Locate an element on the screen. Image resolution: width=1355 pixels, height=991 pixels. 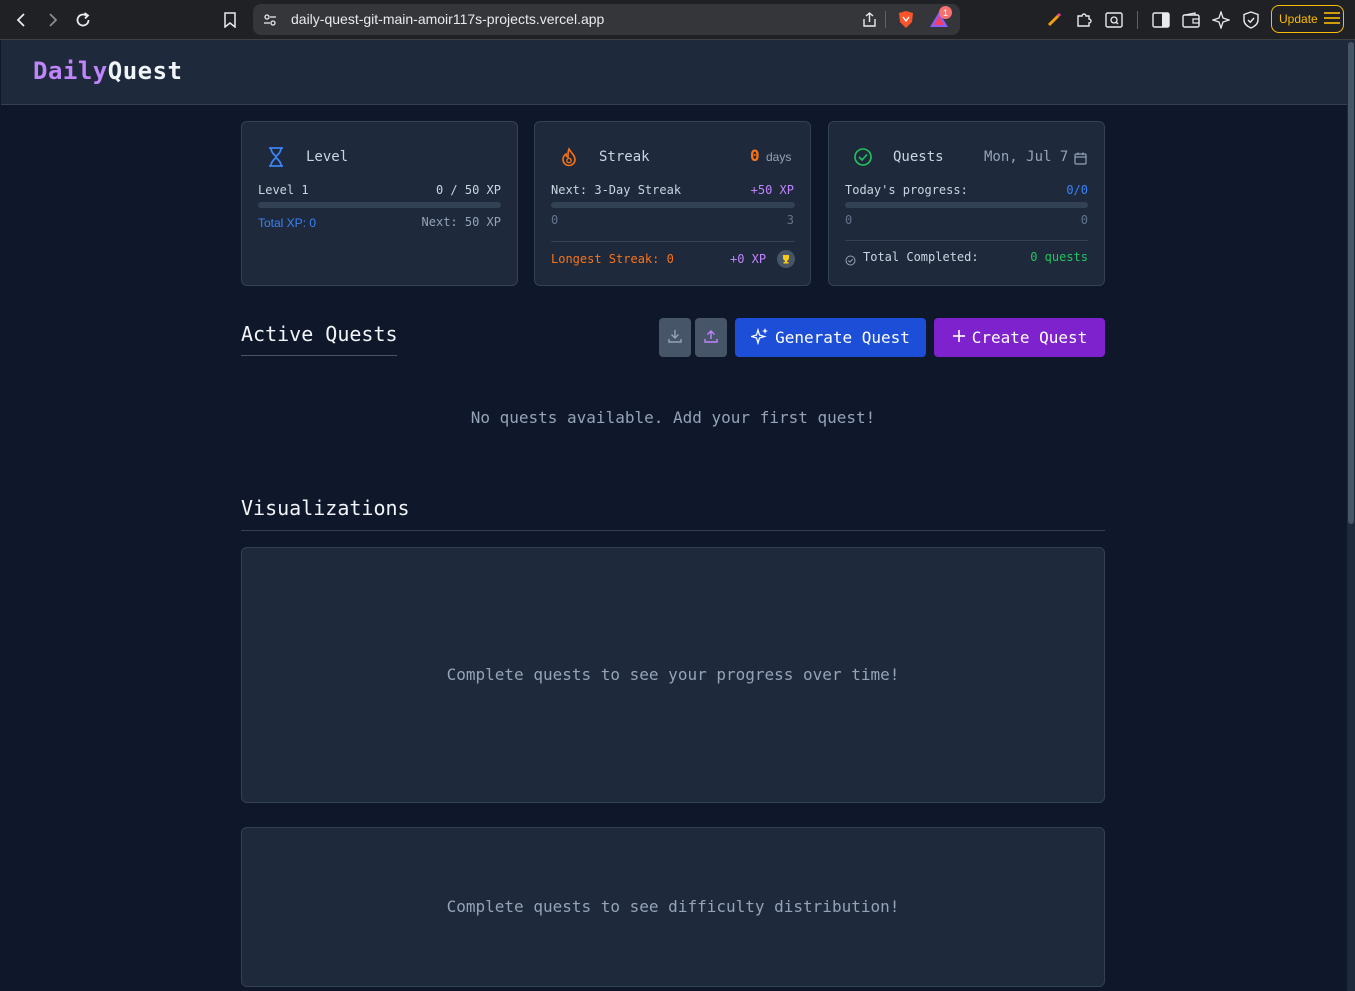
logo-part-daily: Daily is located at coordinates (70, 71).